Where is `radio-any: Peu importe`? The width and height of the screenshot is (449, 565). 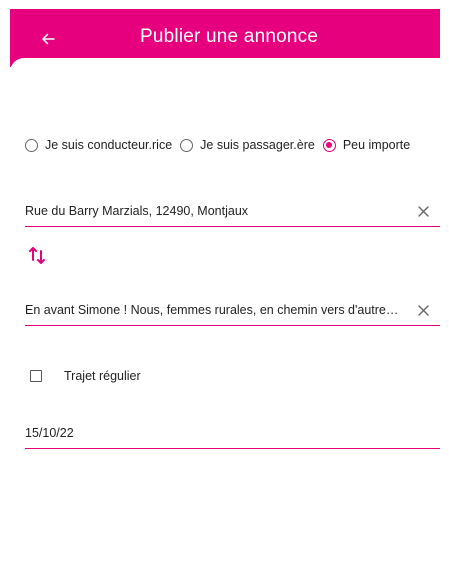 radio-any: Peu importe is located at coordinates (366, 145).